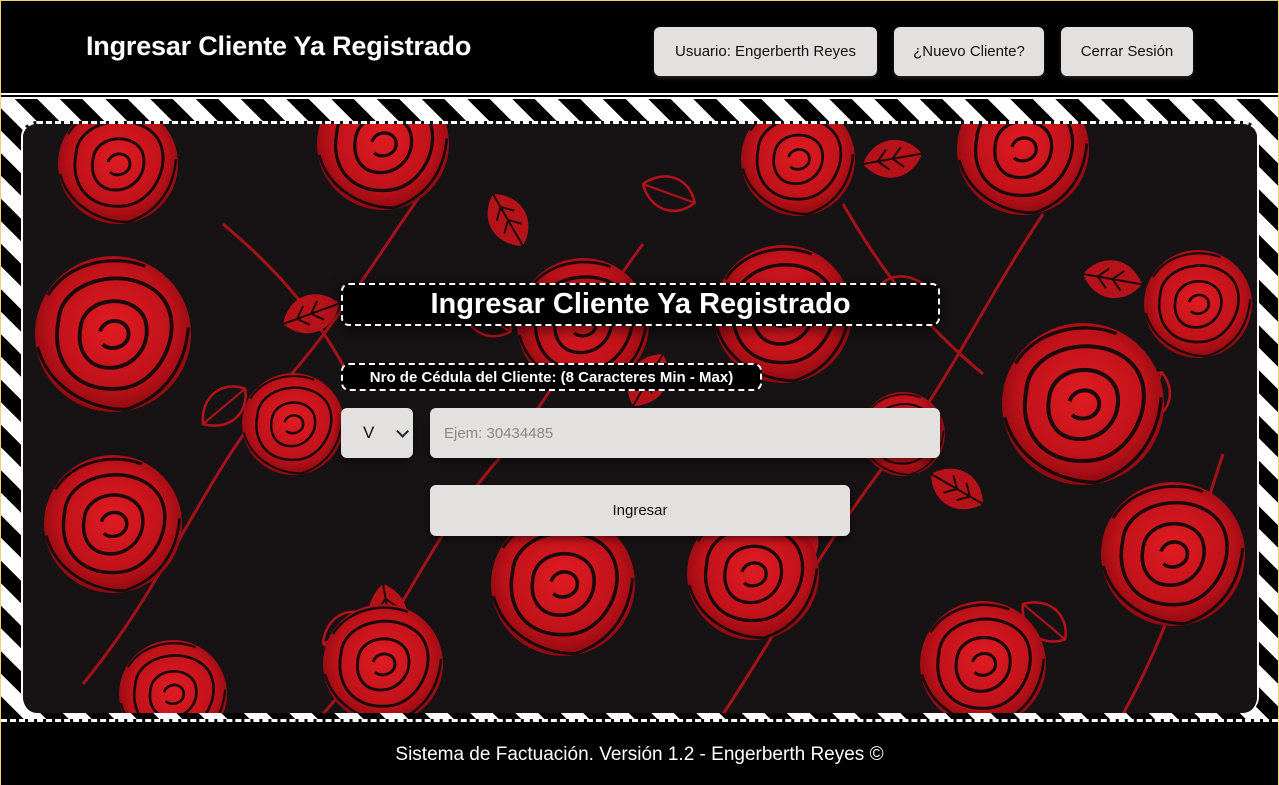 This screenshot has width=1279, height=785. What do you see at coordinates (369, 432) in the screenshot?
I see `document-type-value: V` at bounding box center [369, 432].